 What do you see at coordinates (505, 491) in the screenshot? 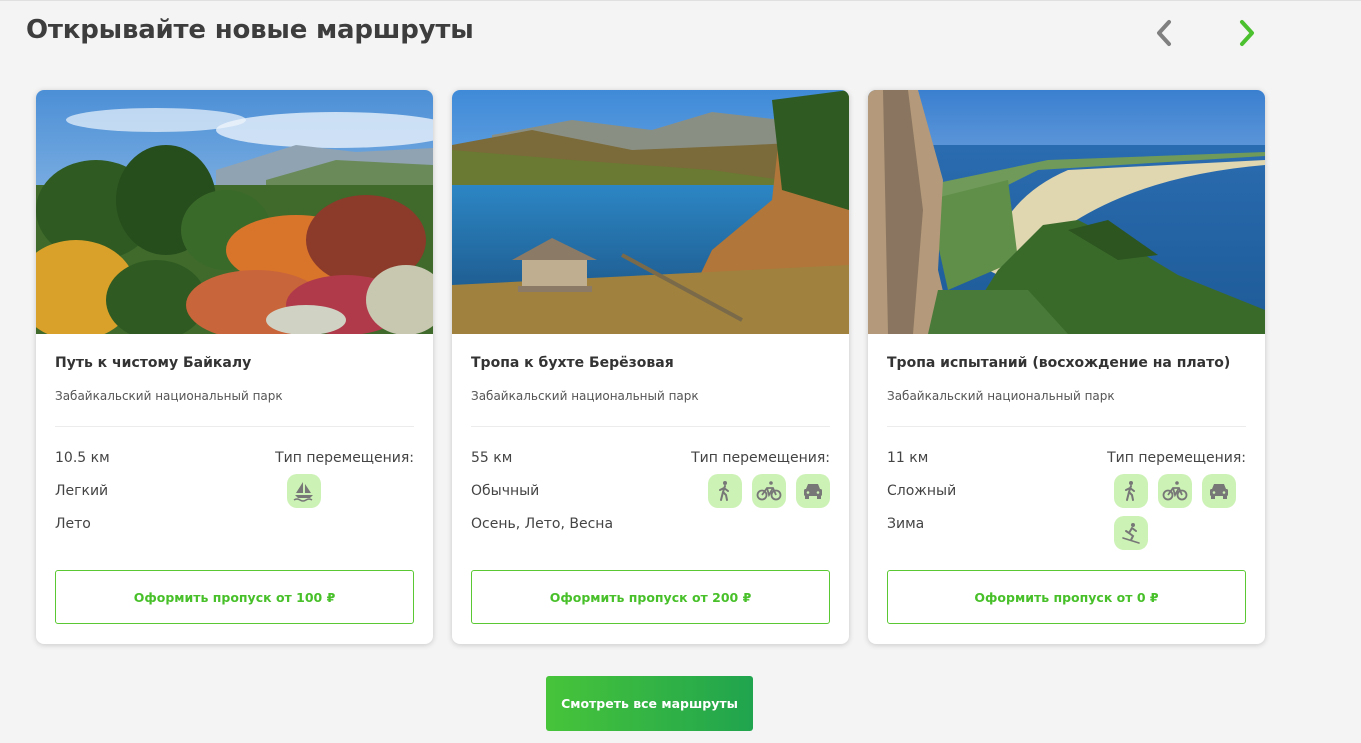
I see `route-difficulty: Обычный` at bounding box center [505, 491].